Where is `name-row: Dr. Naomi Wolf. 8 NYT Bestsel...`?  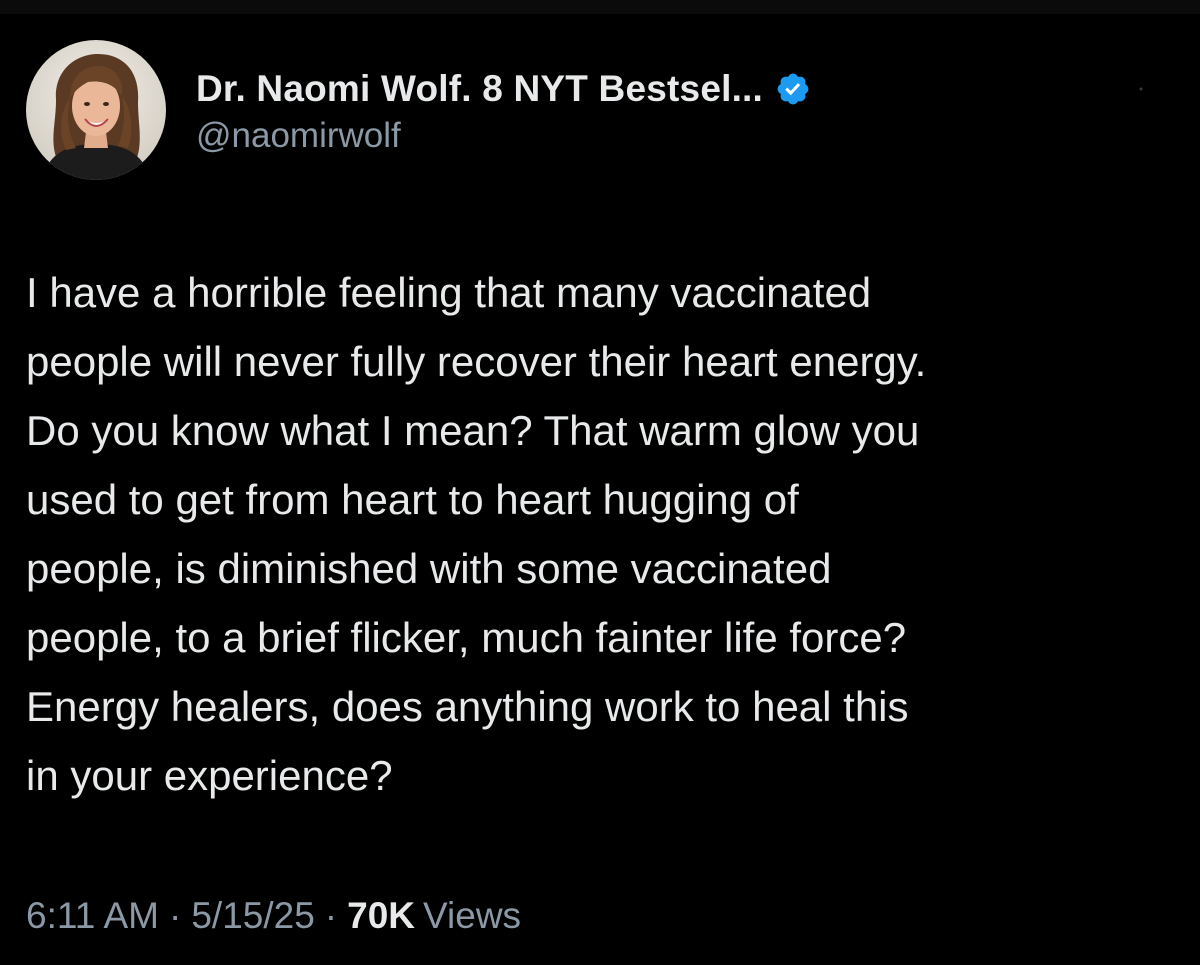 name-row: Dr. Naomi Wolf. 8 NYT Bestsel... is located at coordinates (503, 89).